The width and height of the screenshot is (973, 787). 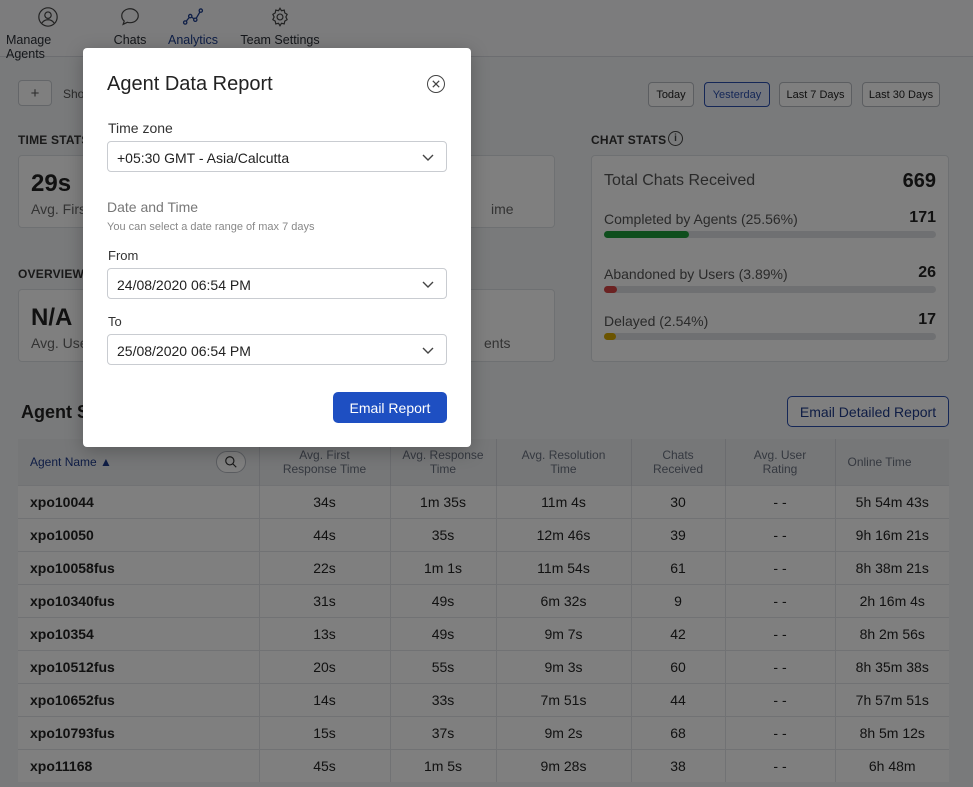 I want to click on from-value: 24/08/2020 06:54 PM, so click(x=184, y=285).